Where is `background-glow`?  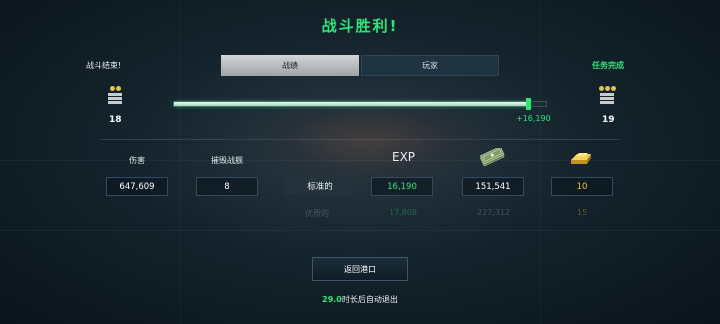 background-glow is located at coordinates (370, 140).